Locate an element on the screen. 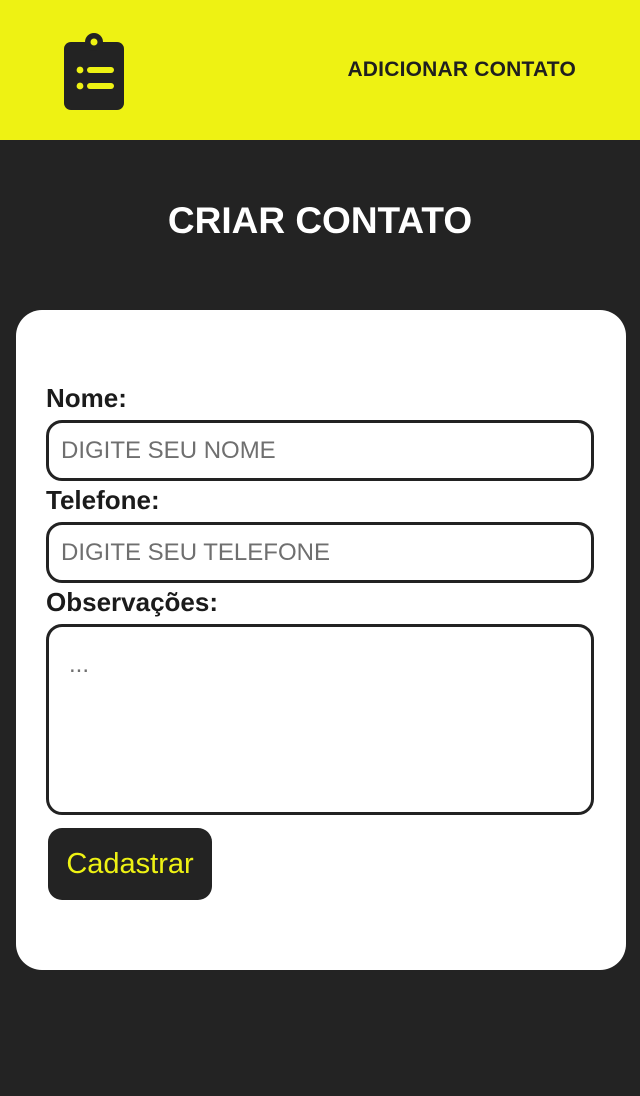 The image size is (640, 1096). page-title: CRIAR CONTATO is located at coordinates (320, 220).